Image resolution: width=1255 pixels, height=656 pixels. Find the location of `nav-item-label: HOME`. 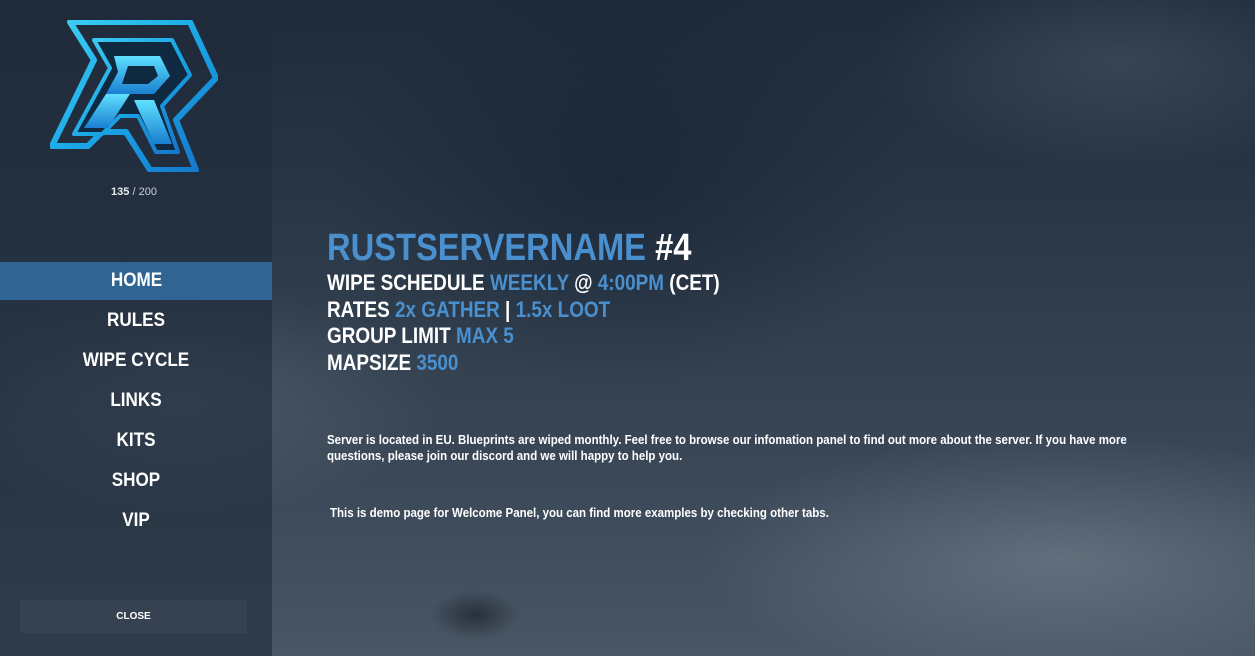

nav-item-label: HOME is located at coordinates (136, 280).